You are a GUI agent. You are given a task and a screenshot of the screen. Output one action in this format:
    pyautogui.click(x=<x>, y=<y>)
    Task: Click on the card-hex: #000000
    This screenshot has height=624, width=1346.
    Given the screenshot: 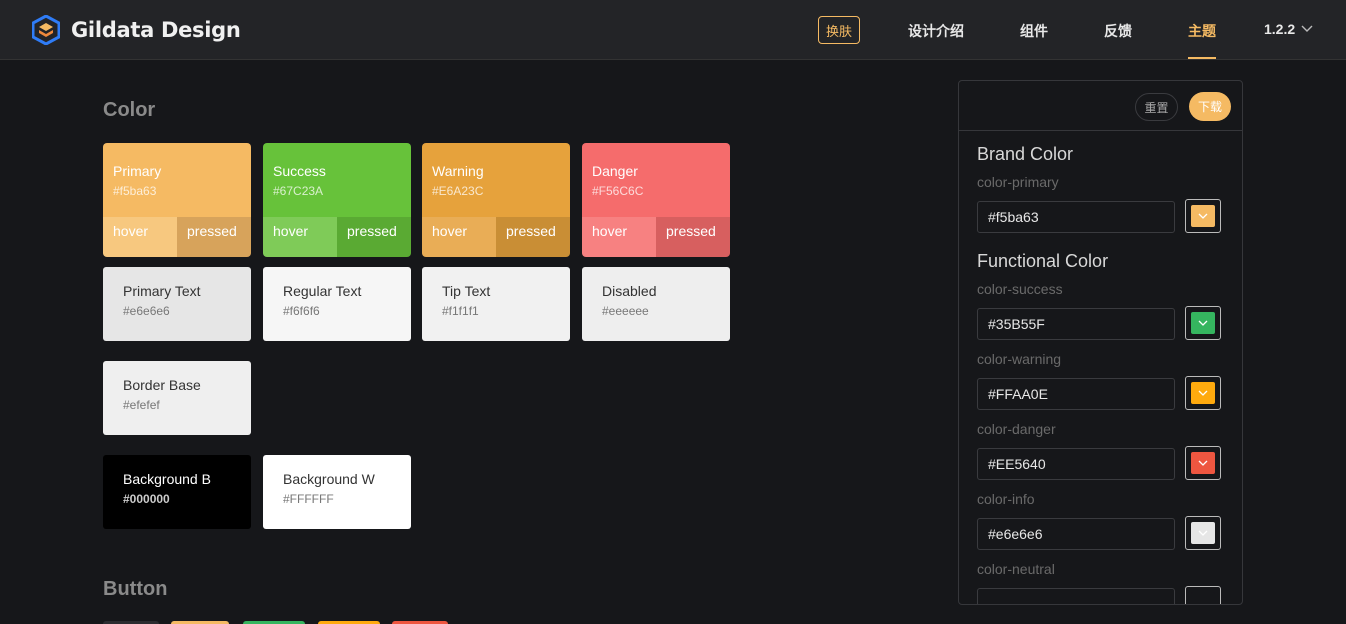 What is the action you would take?
    pyautogui.click(x=146, y=499)
    